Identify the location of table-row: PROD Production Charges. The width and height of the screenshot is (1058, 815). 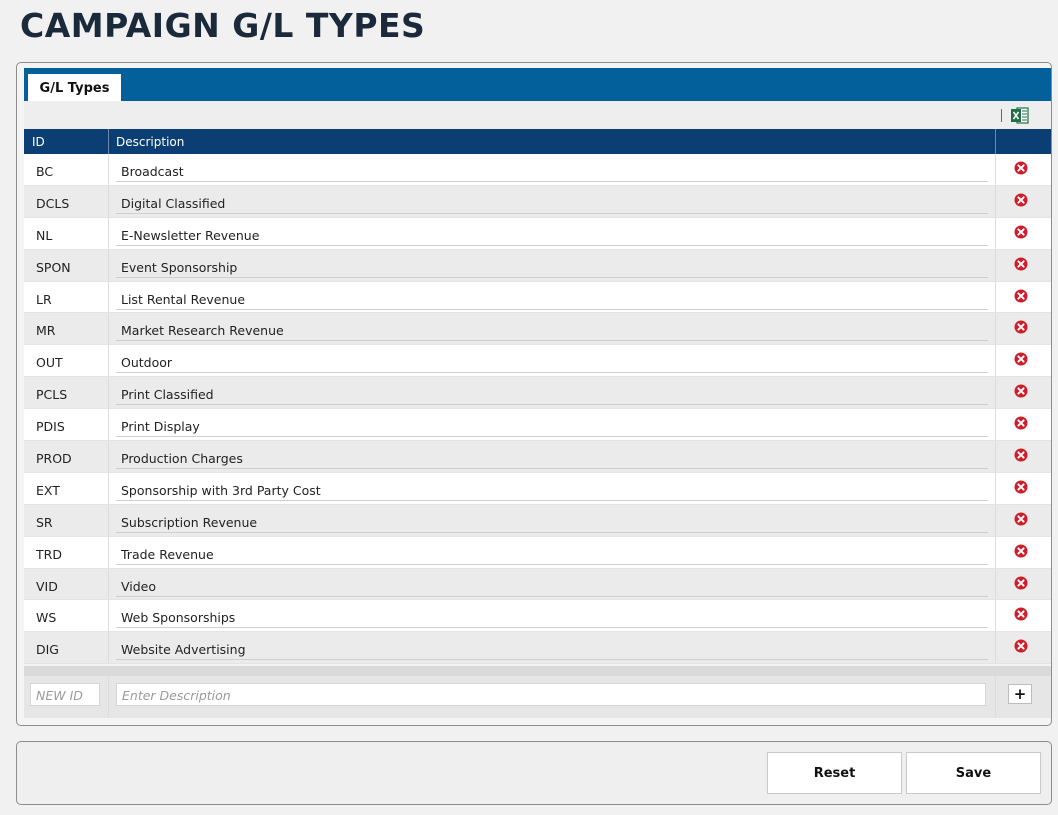
(537, 457).